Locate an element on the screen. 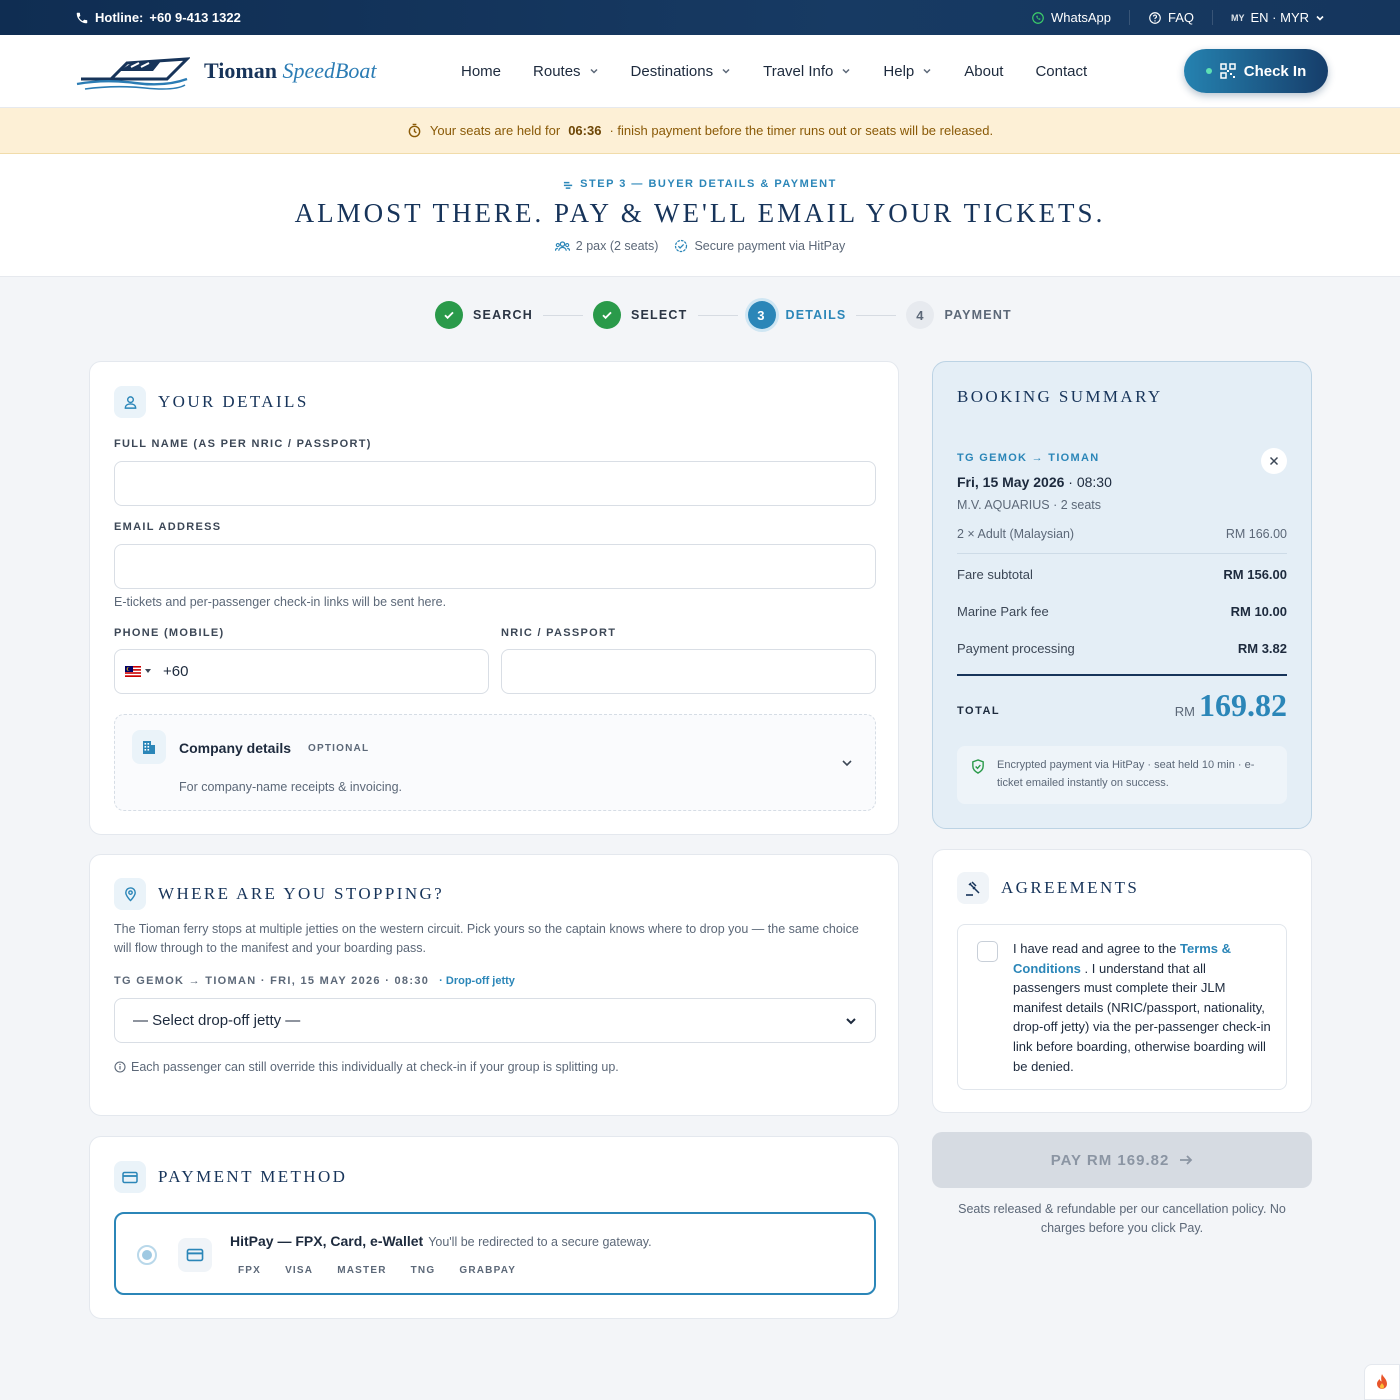 This screenshot has height=1400, width=1400. email-label: EMAIL ADDRESS is located at coordinates (168, 527).